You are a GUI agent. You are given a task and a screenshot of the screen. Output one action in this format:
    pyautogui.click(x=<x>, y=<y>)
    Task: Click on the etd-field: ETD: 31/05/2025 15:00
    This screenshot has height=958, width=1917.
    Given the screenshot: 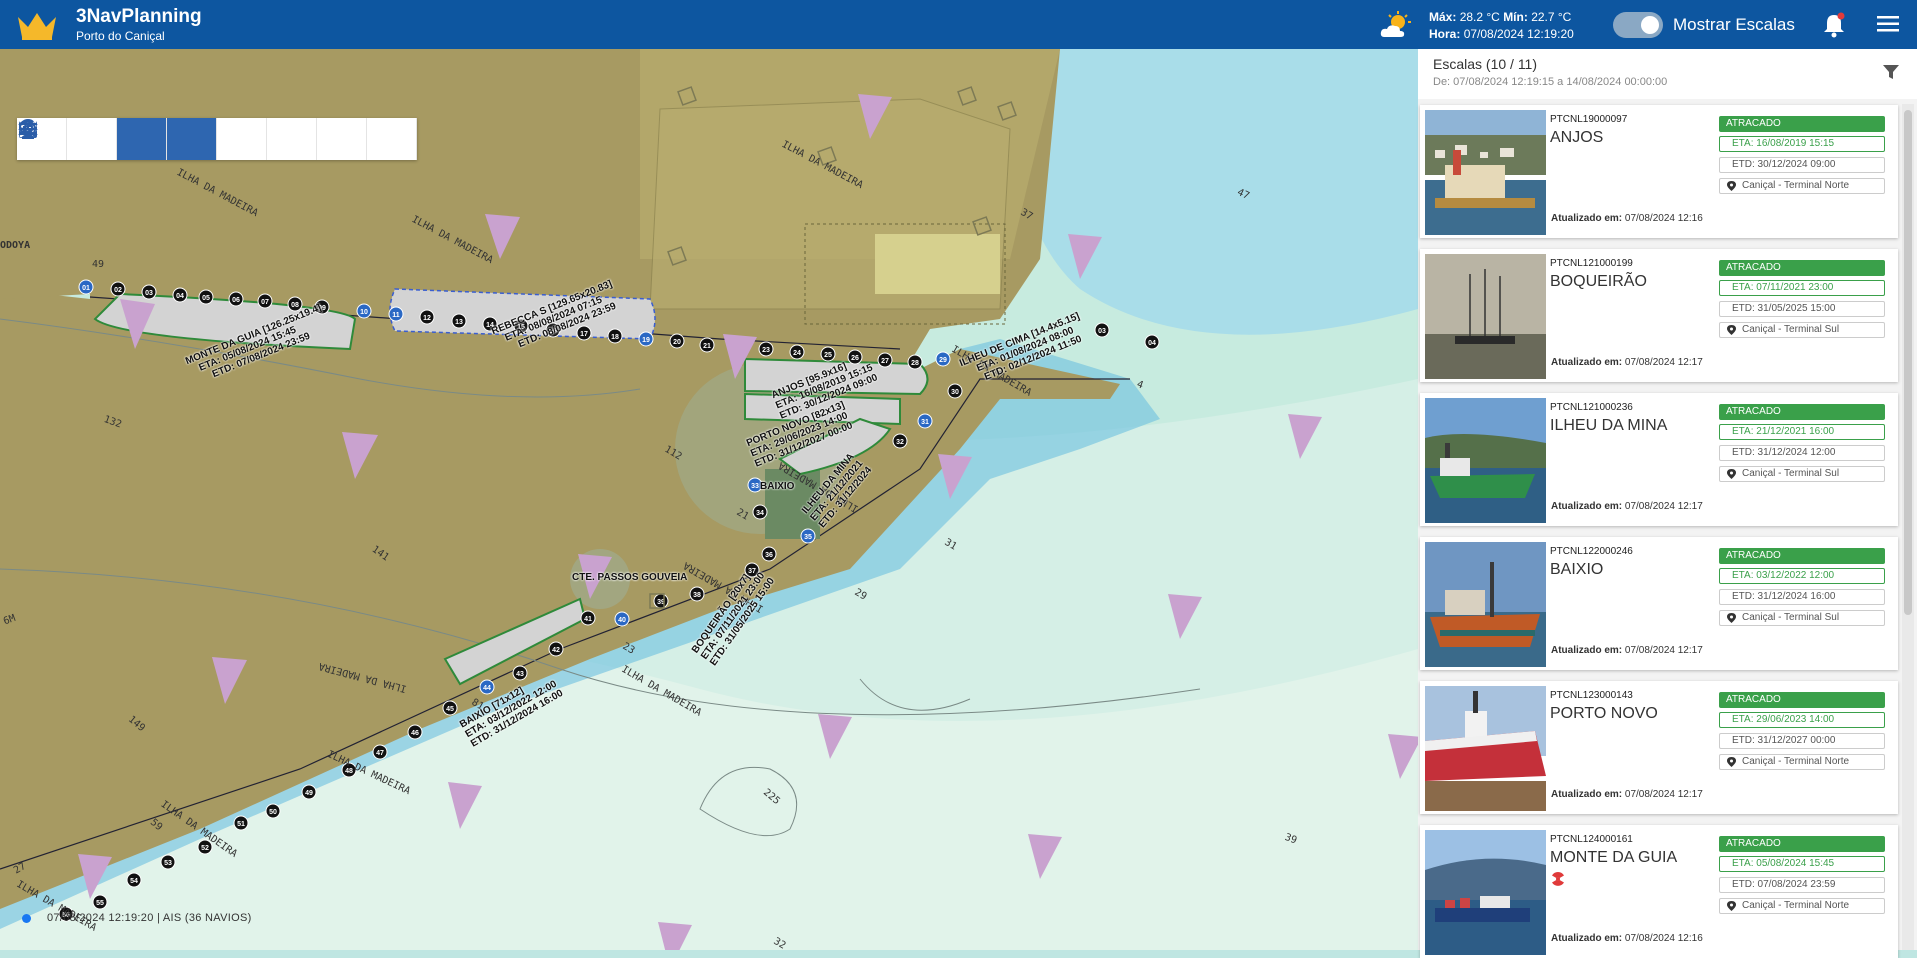 What is the action you would take?
    pyautogui.click(x=1802, y=309)
    